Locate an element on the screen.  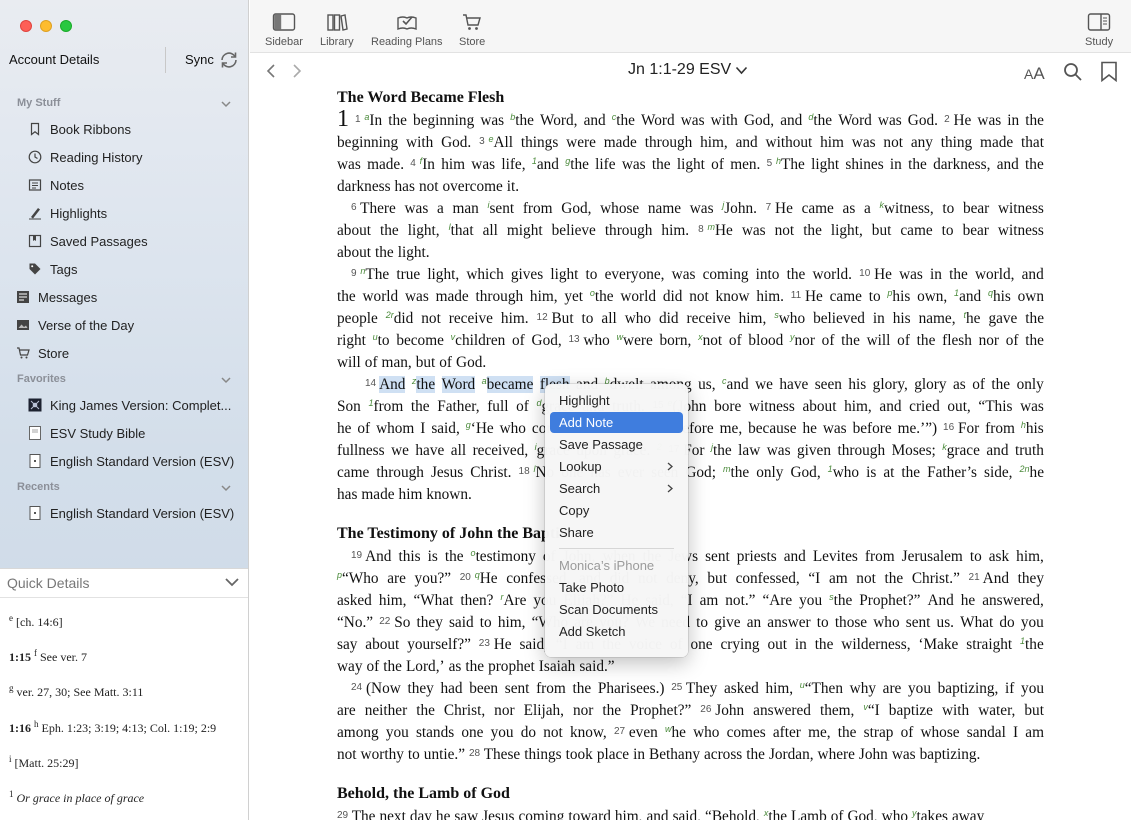
verse-word: as is located at coordinates (849, 209).